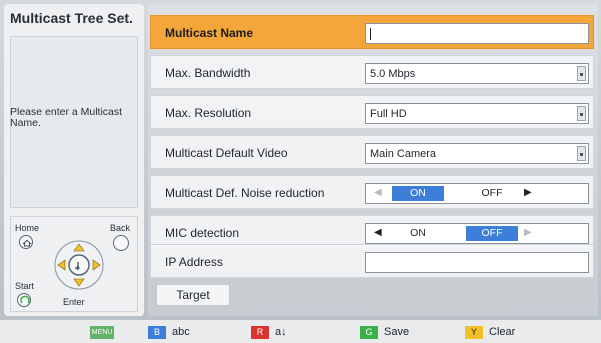  Describe the element at coordinates (102, 332) in the screenshot. I see `menu-key: MENU` at that location.